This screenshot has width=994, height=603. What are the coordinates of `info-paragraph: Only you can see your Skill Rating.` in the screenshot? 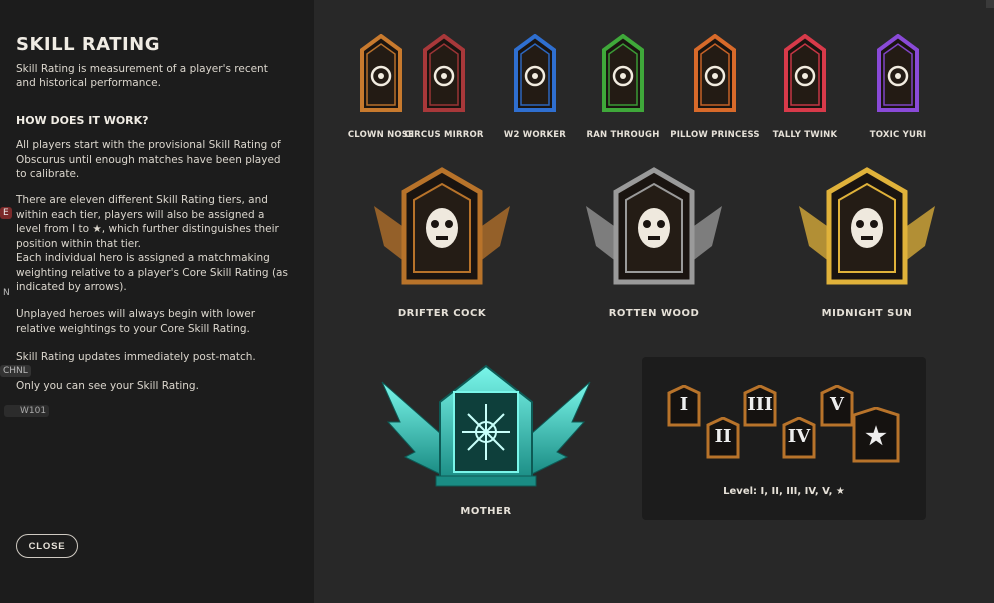 It's located at (107, 386).